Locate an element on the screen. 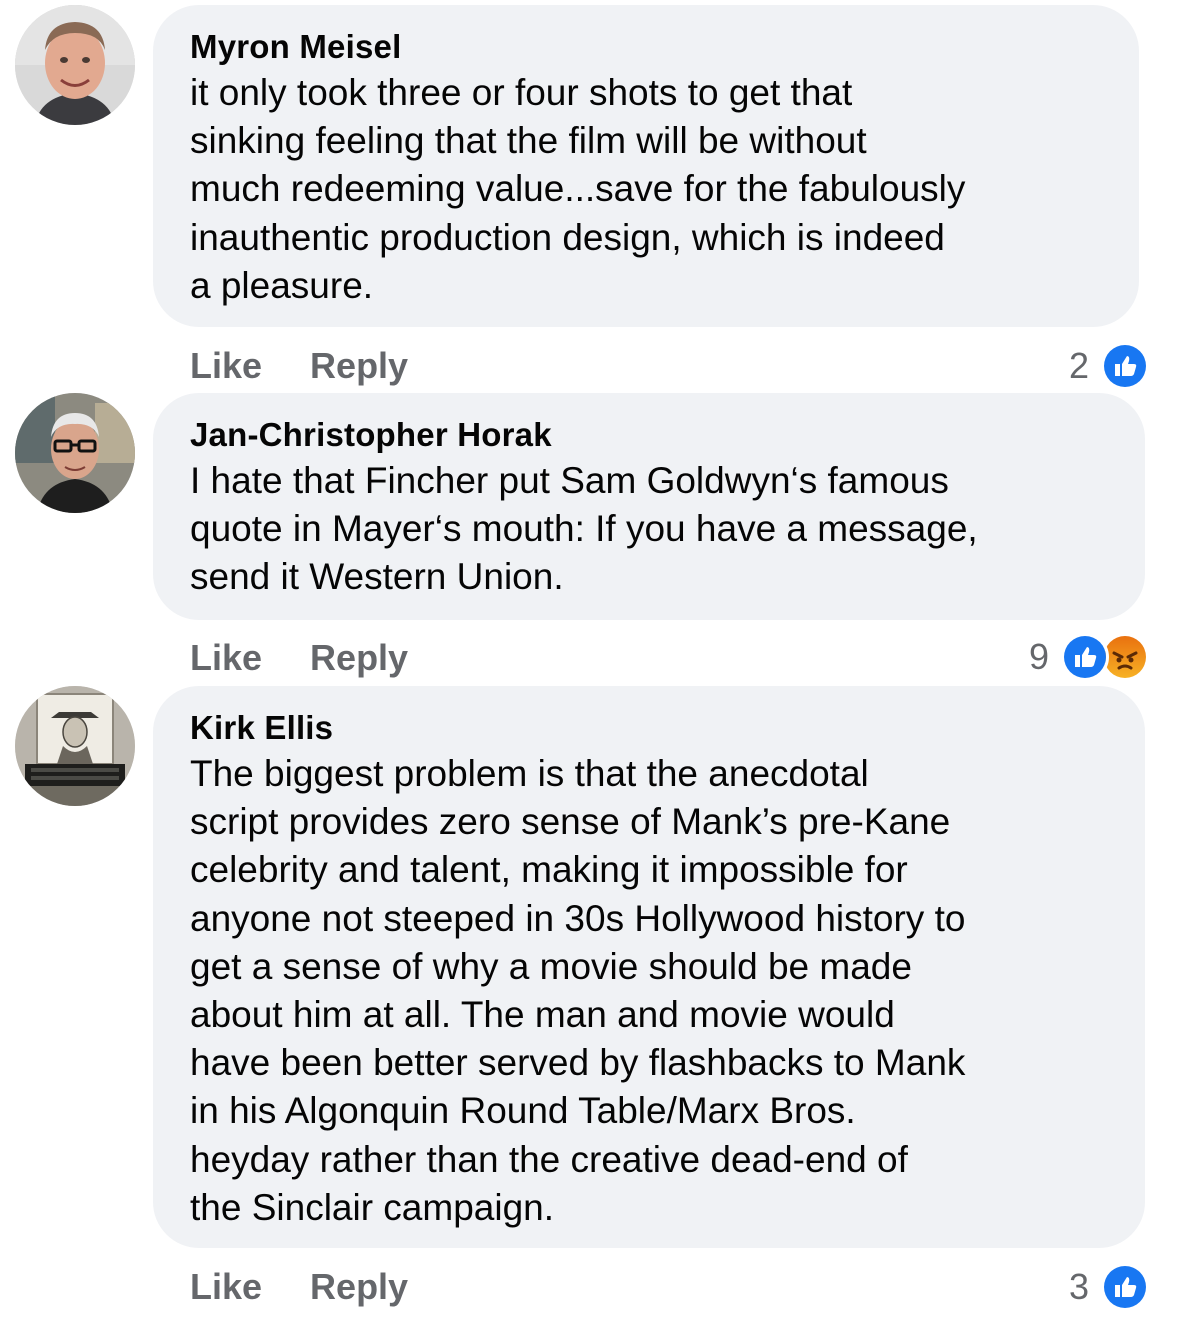 Image resolution: width=1187 pixels, height=1326 pixels. reaction-summary: 2 is located at coordinates (1109, 366).